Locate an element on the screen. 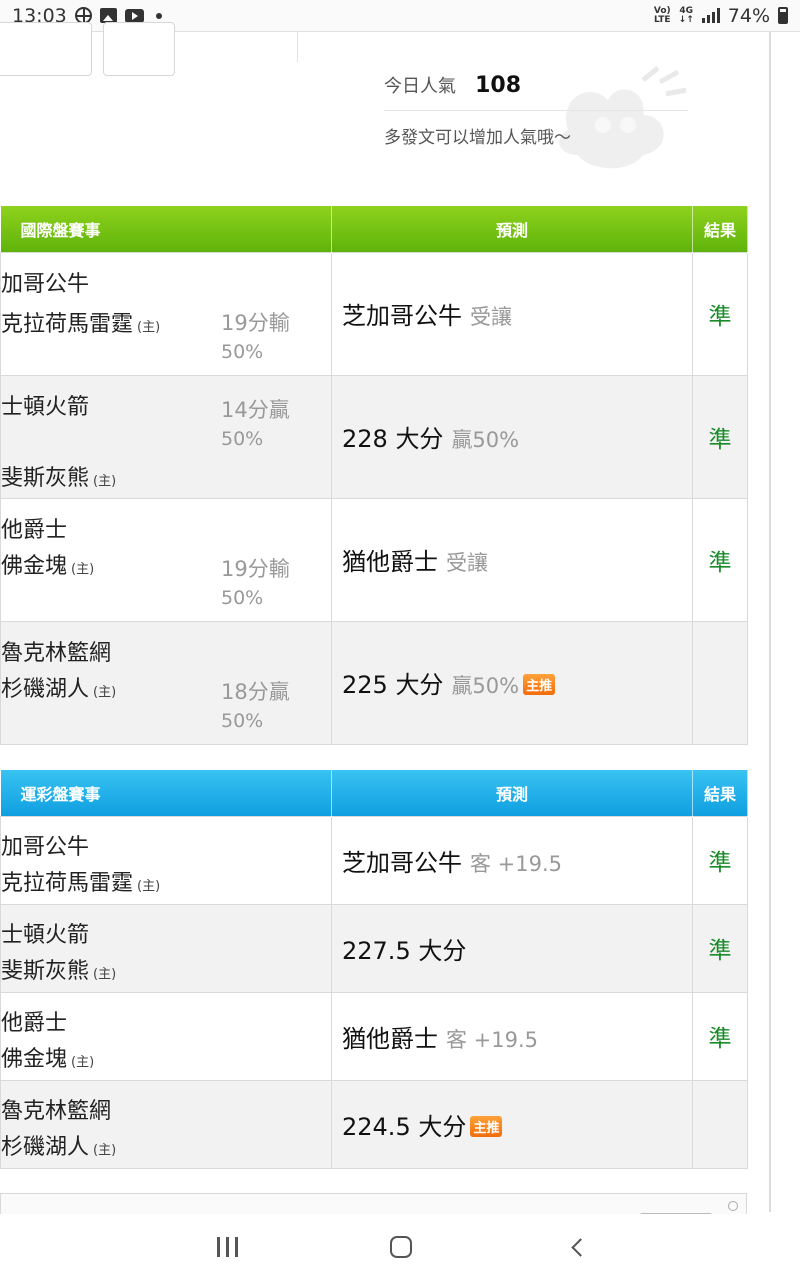  popularity-divider is located at coordinates (536, 110).